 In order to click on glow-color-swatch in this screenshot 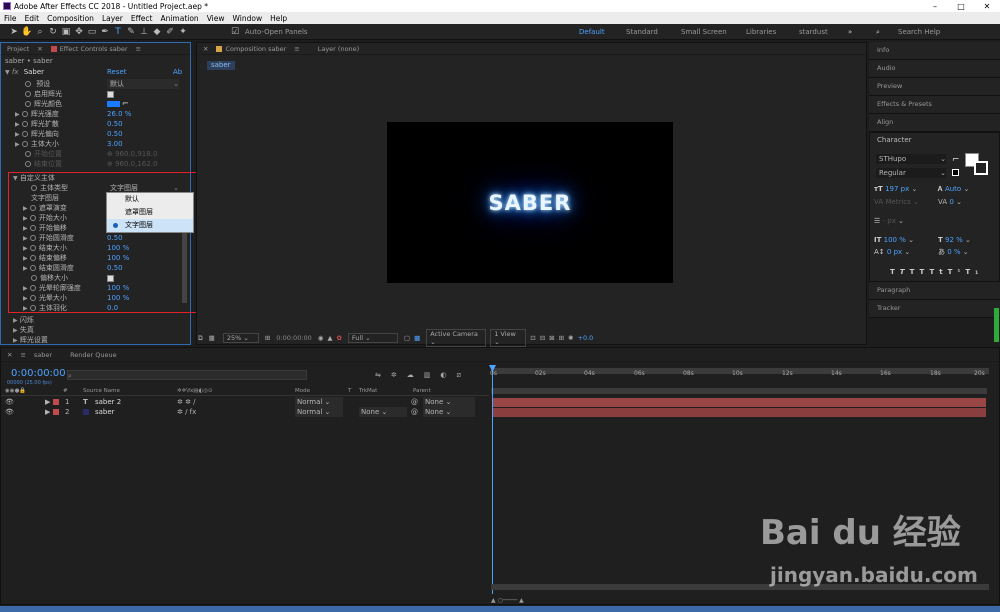, I will do `click(113, 104)`.